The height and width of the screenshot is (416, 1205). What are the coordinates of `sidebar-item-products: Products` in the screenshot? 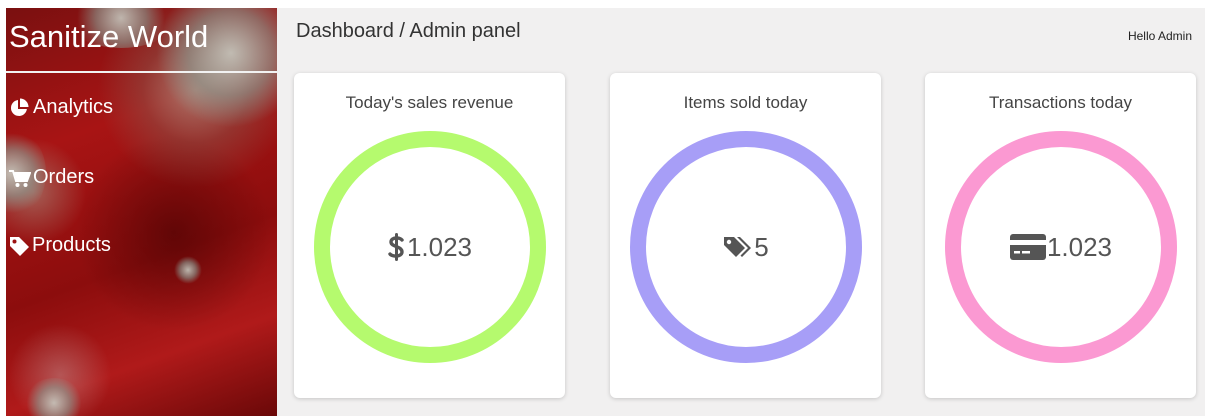 It's located at (60, 245).